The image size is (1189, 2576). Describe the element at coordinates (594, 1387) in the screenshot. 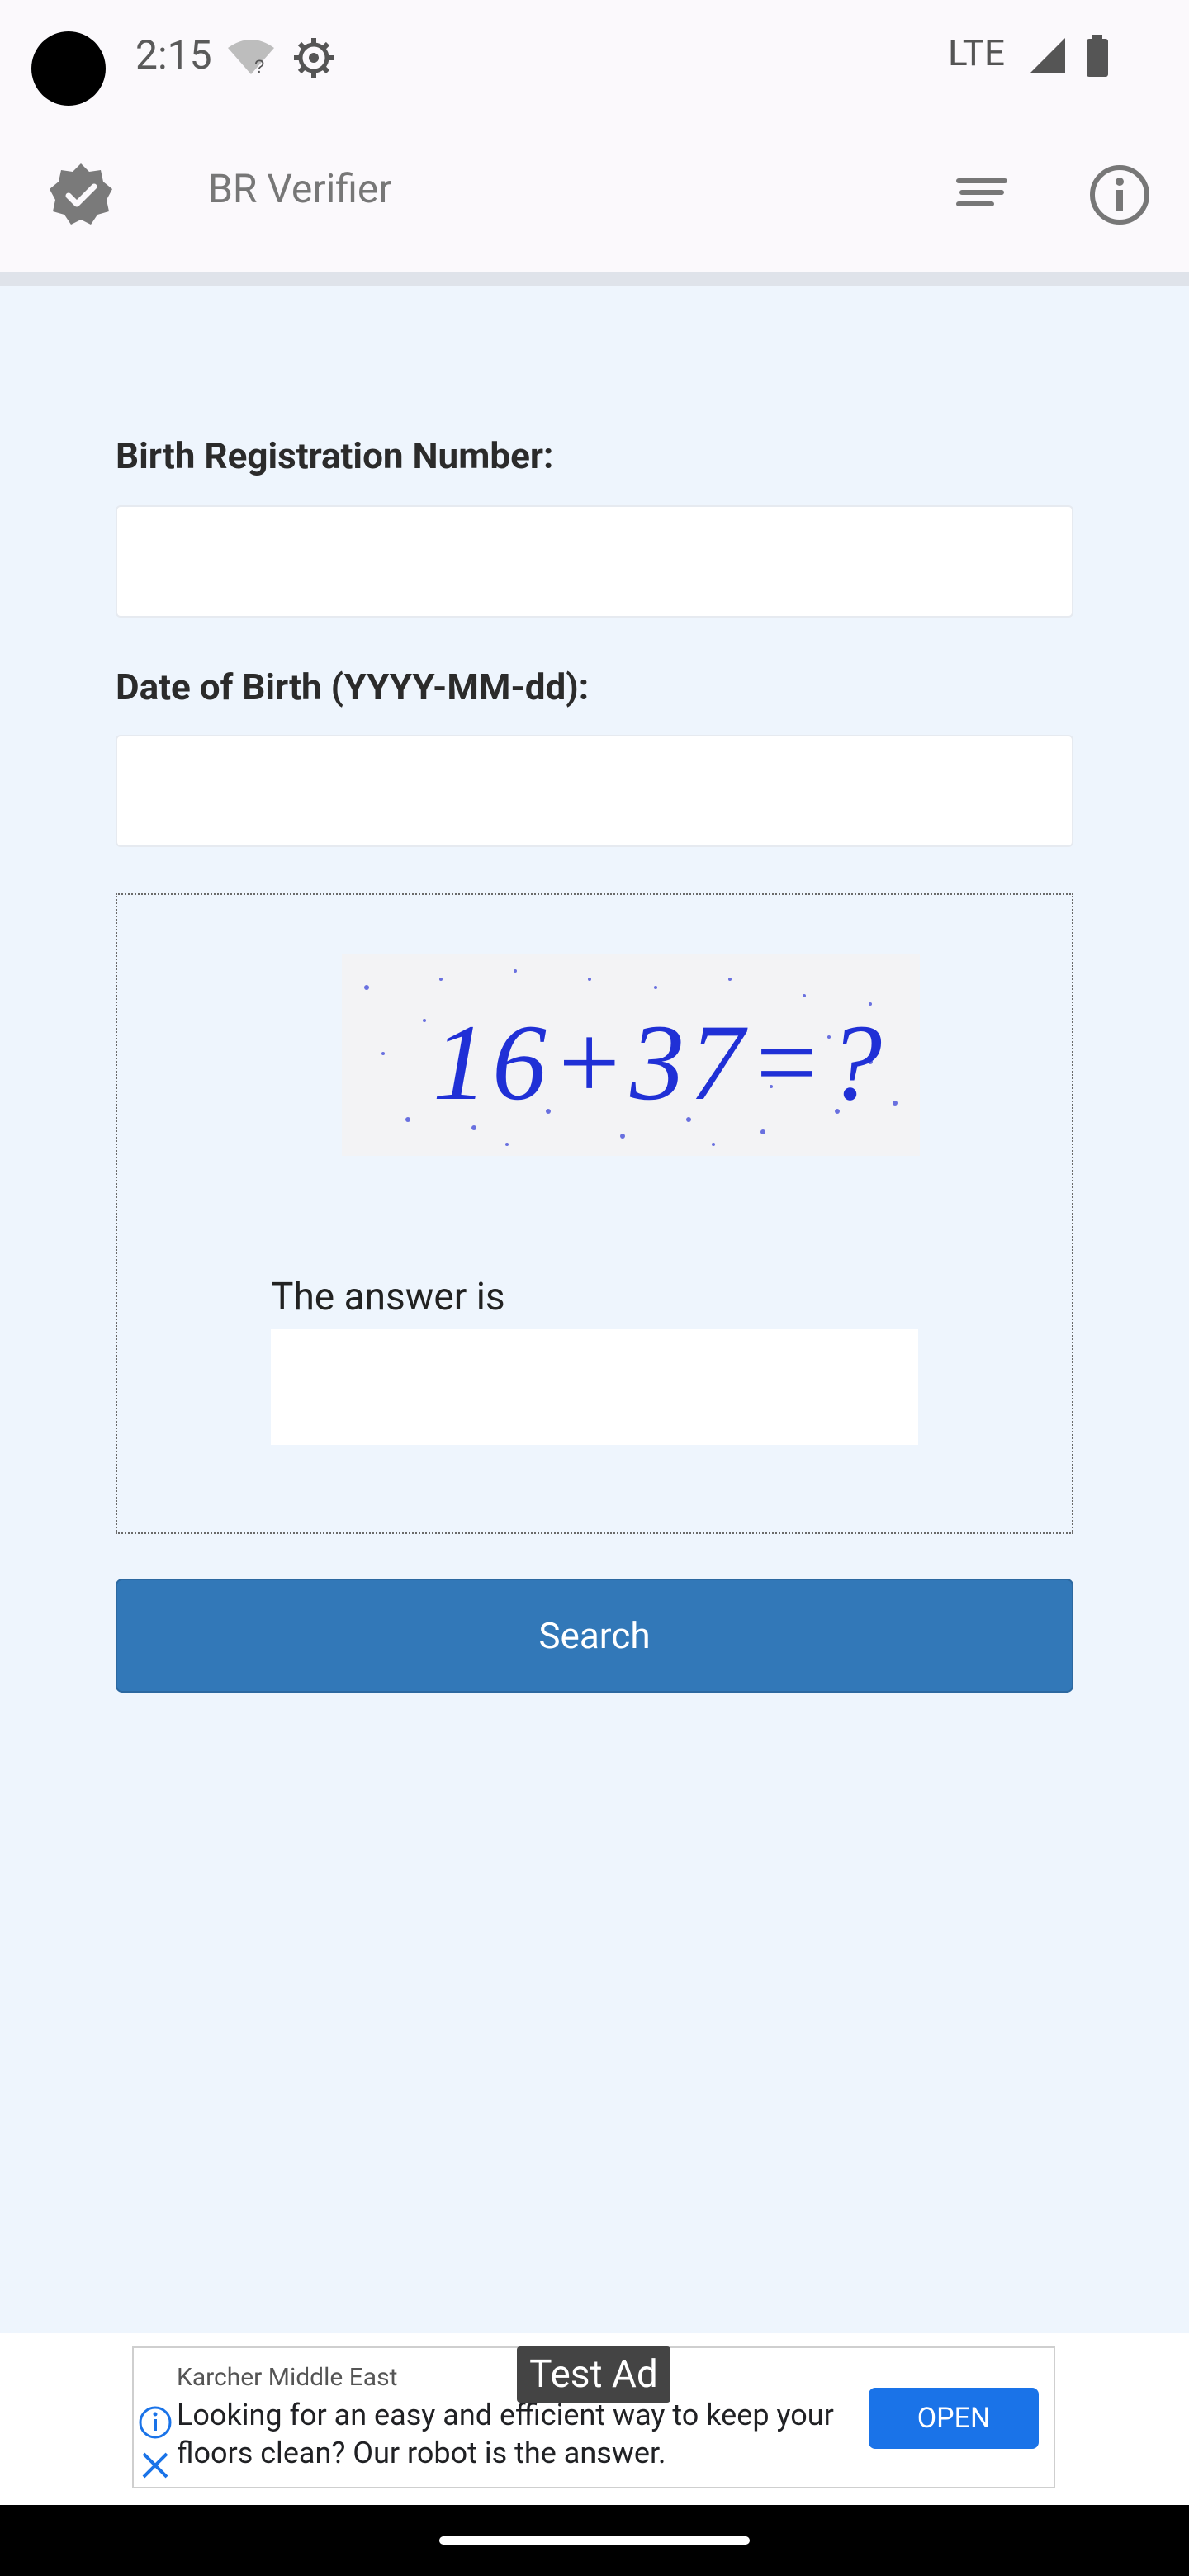

I see `captcha-answer-input` at that location.